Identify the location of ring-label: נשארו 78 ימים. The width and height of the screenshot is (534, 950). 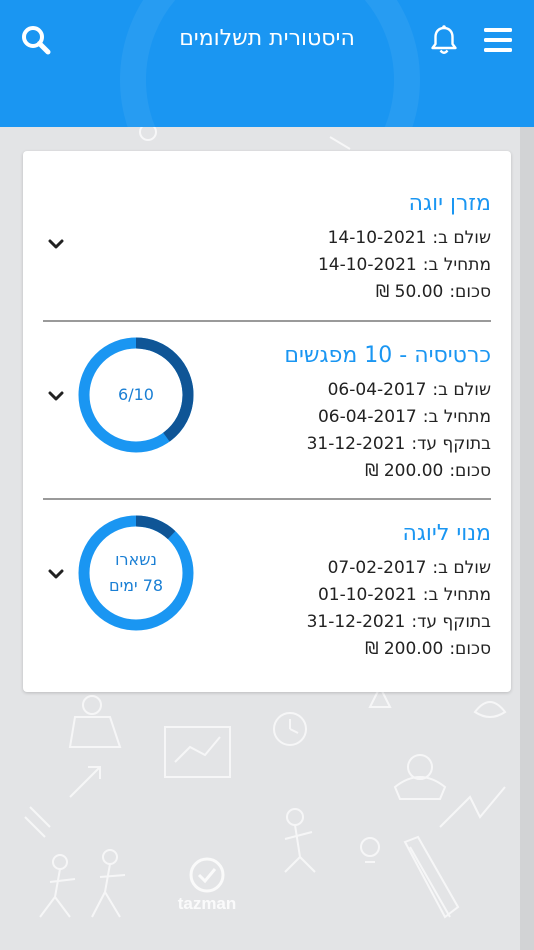
(136, 573).